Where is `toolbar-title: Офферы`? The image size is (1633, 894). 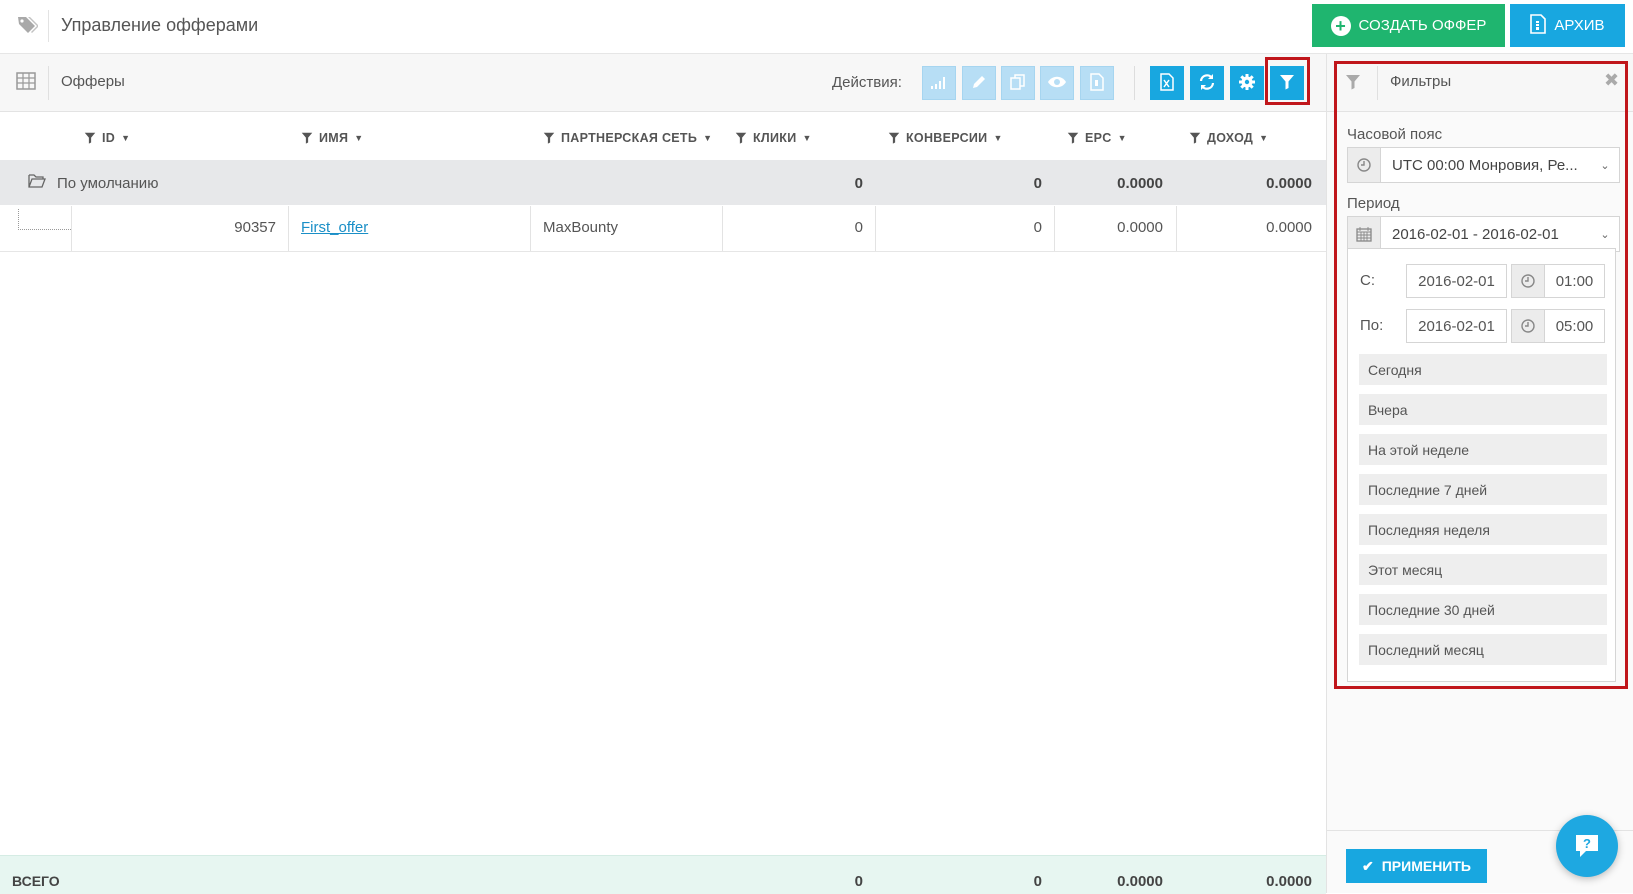
toolbar-title: Офферы is located at coordinates (93, 81).